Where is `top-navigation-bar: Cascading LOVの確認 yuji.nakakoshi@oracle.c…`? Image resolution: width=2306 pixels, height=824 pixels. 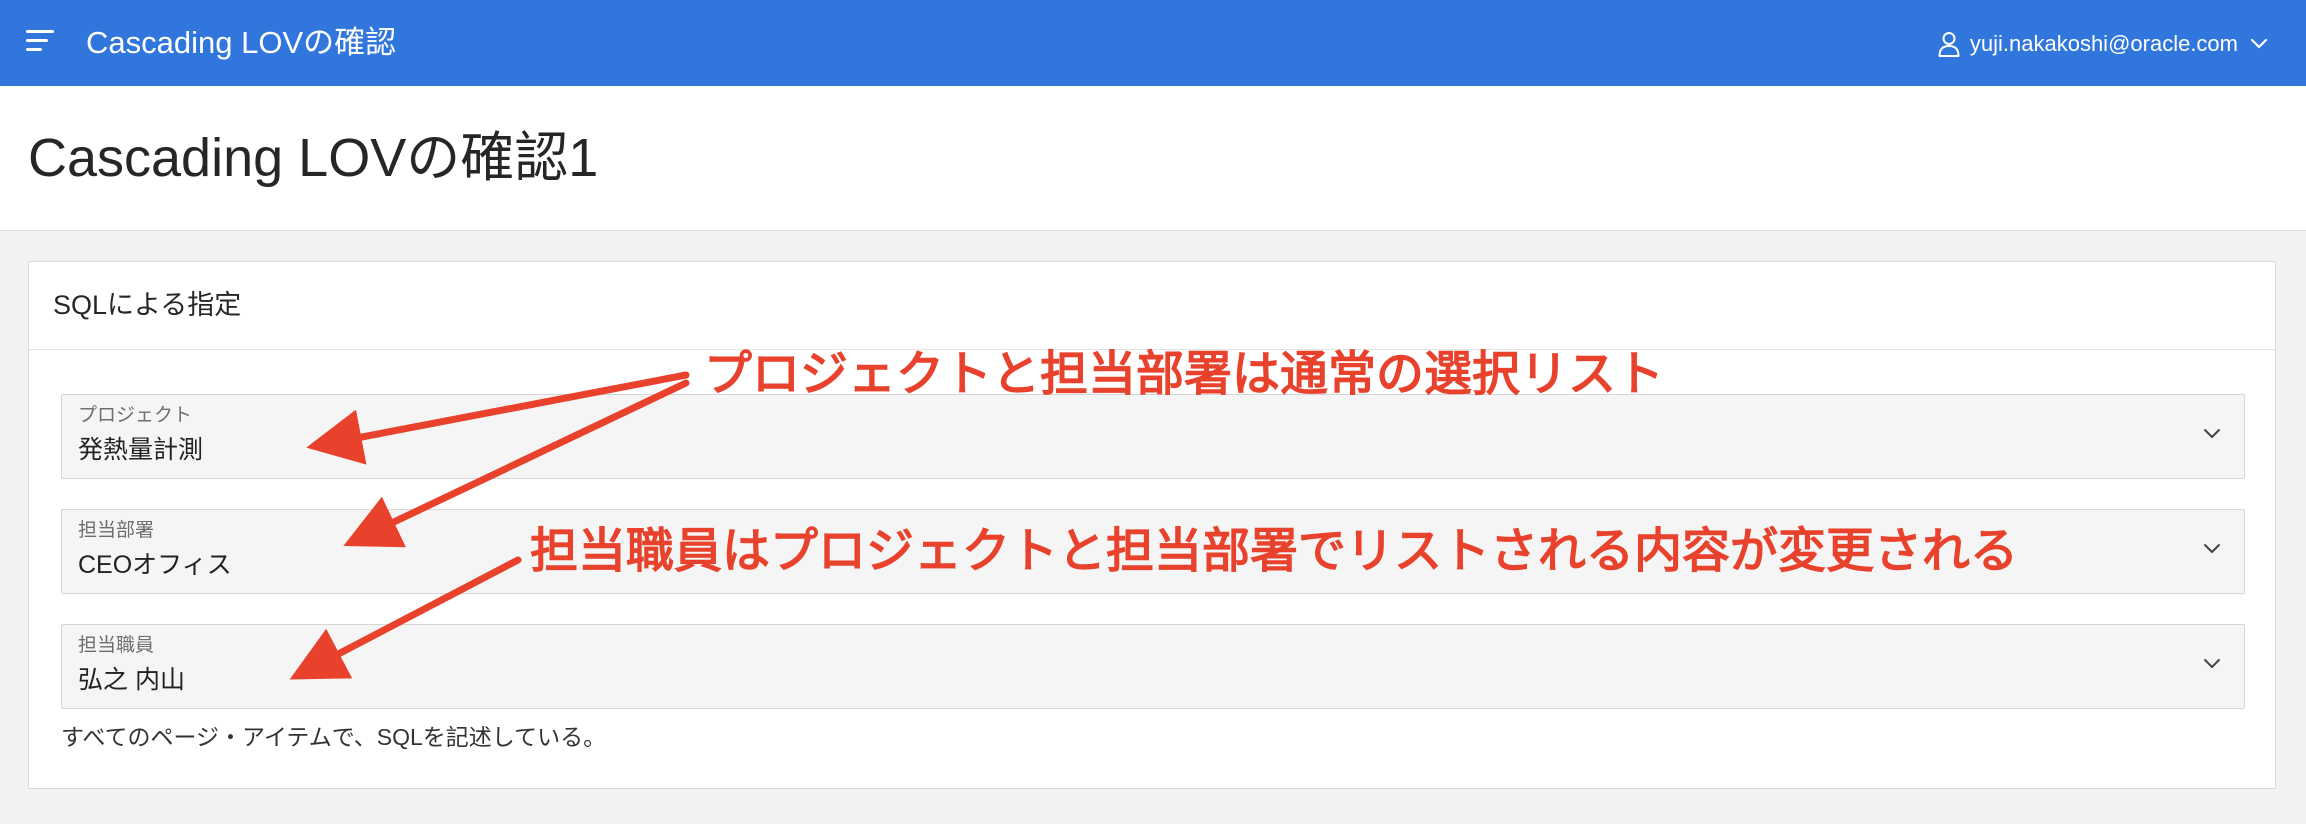 top-navigation-bar: Cascading LOVの確認 yuji.nakakoshi@oracle.c… is located at coordinates (1153, 43).